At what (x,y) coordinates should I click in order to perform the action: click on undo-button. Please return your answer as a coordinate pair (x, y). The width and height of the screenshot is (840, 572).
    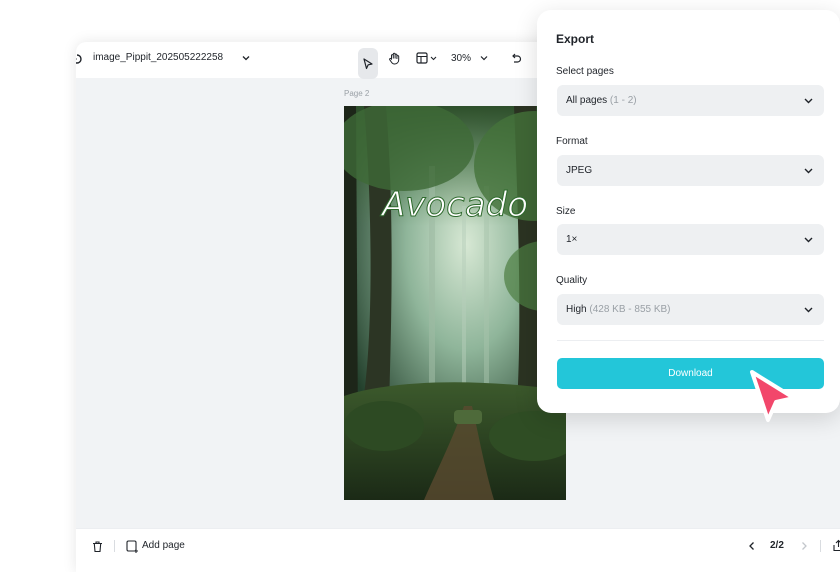
    Looking at the image, I should click on (516, 58).